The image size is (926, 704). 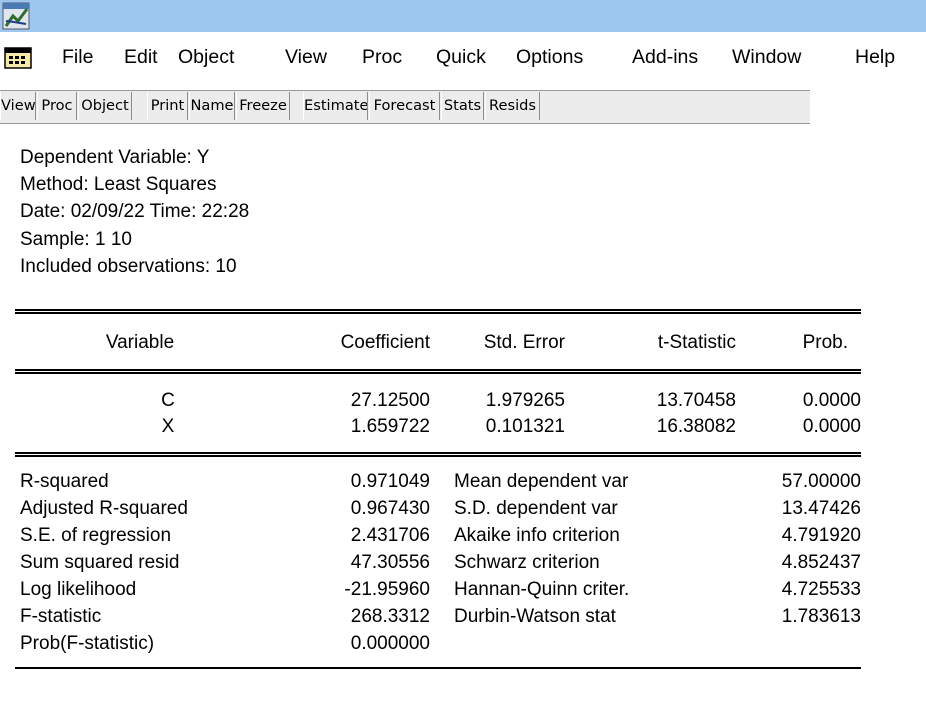 I want to click on toolbar-view-button: View, so click(x=18, y=106).